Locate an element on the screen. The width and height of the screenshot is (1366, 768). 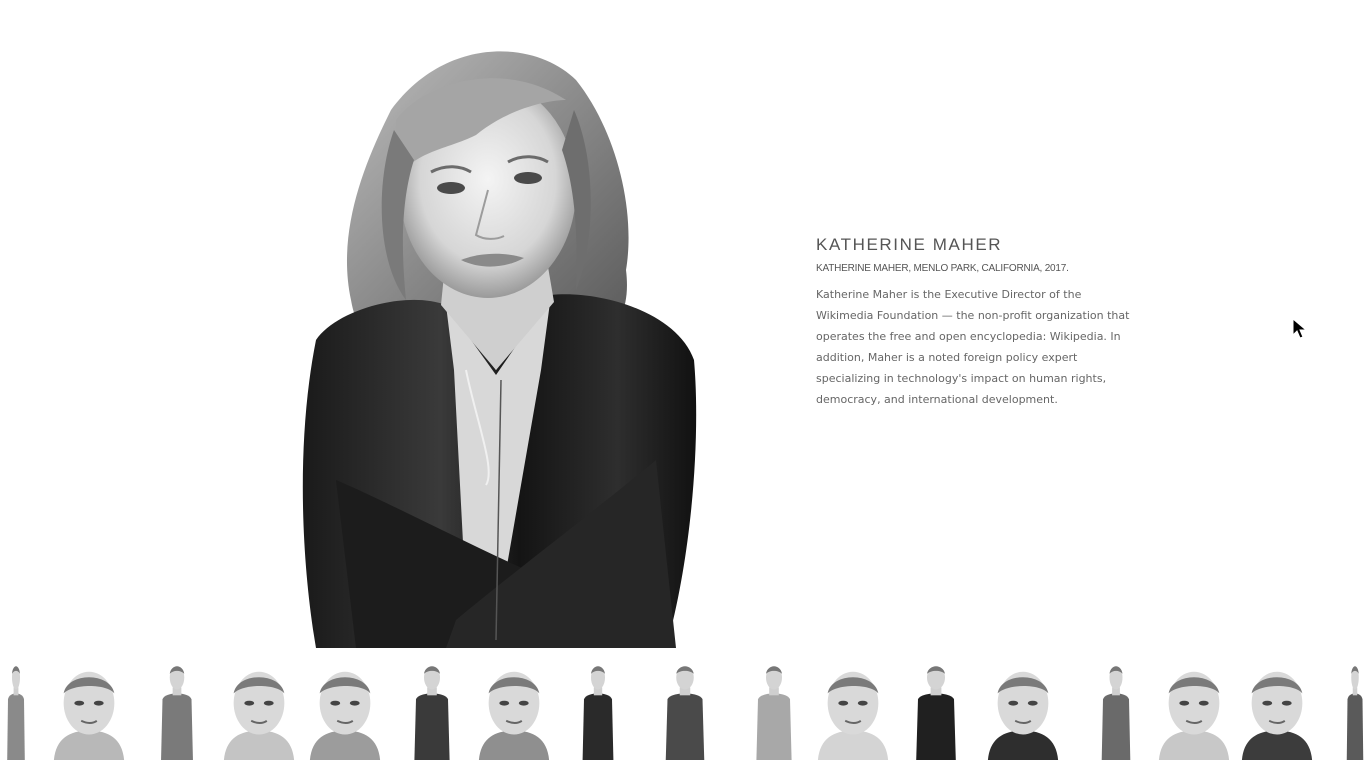
portrait-thumbnail-strip is located at coordinates (683, 715).